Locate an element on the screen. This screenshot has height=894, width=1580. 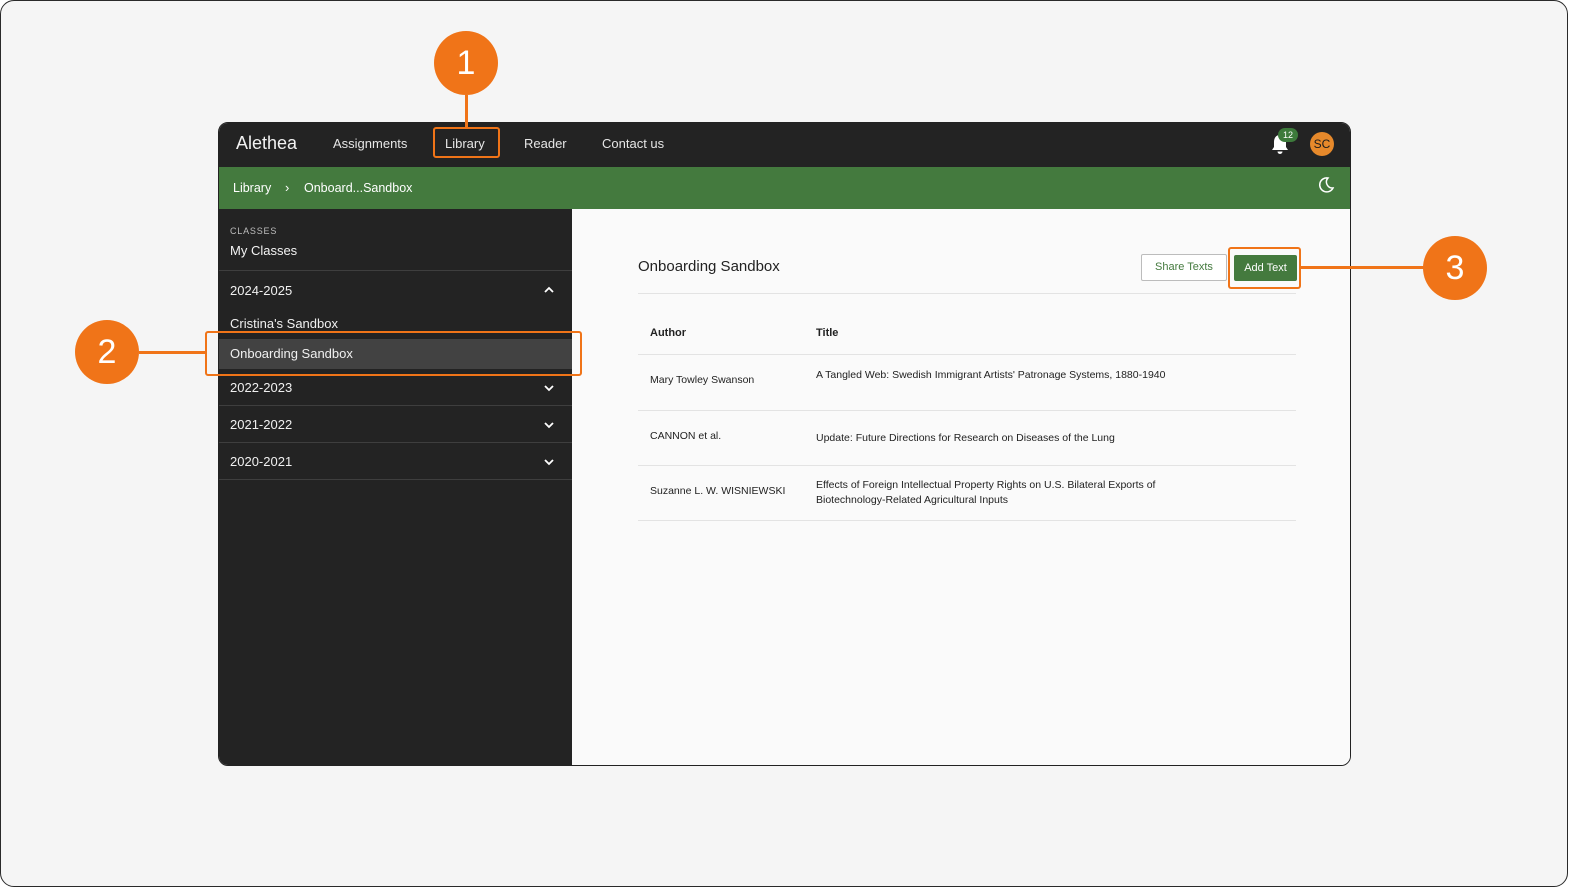
callout-3-connector is located at coordinates (1362, 267).